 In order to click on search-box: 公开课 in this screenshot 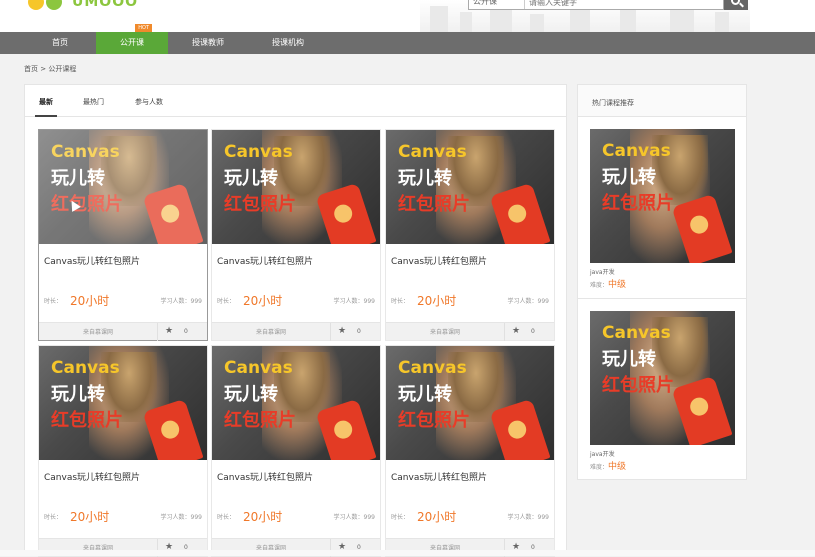, I will do `click(596, 5)`.